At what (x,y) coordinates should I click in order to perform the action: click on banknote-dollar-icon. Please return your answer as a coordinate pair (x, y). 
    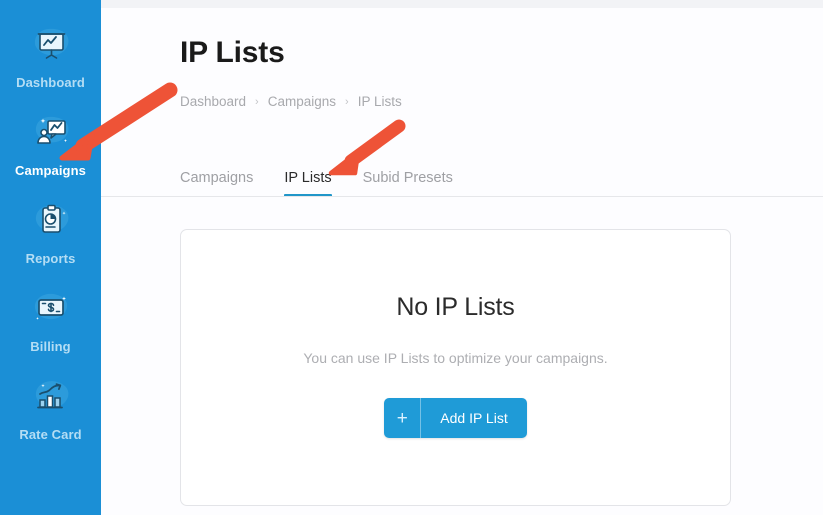
    Looking at the image, I should click on (51, 310).